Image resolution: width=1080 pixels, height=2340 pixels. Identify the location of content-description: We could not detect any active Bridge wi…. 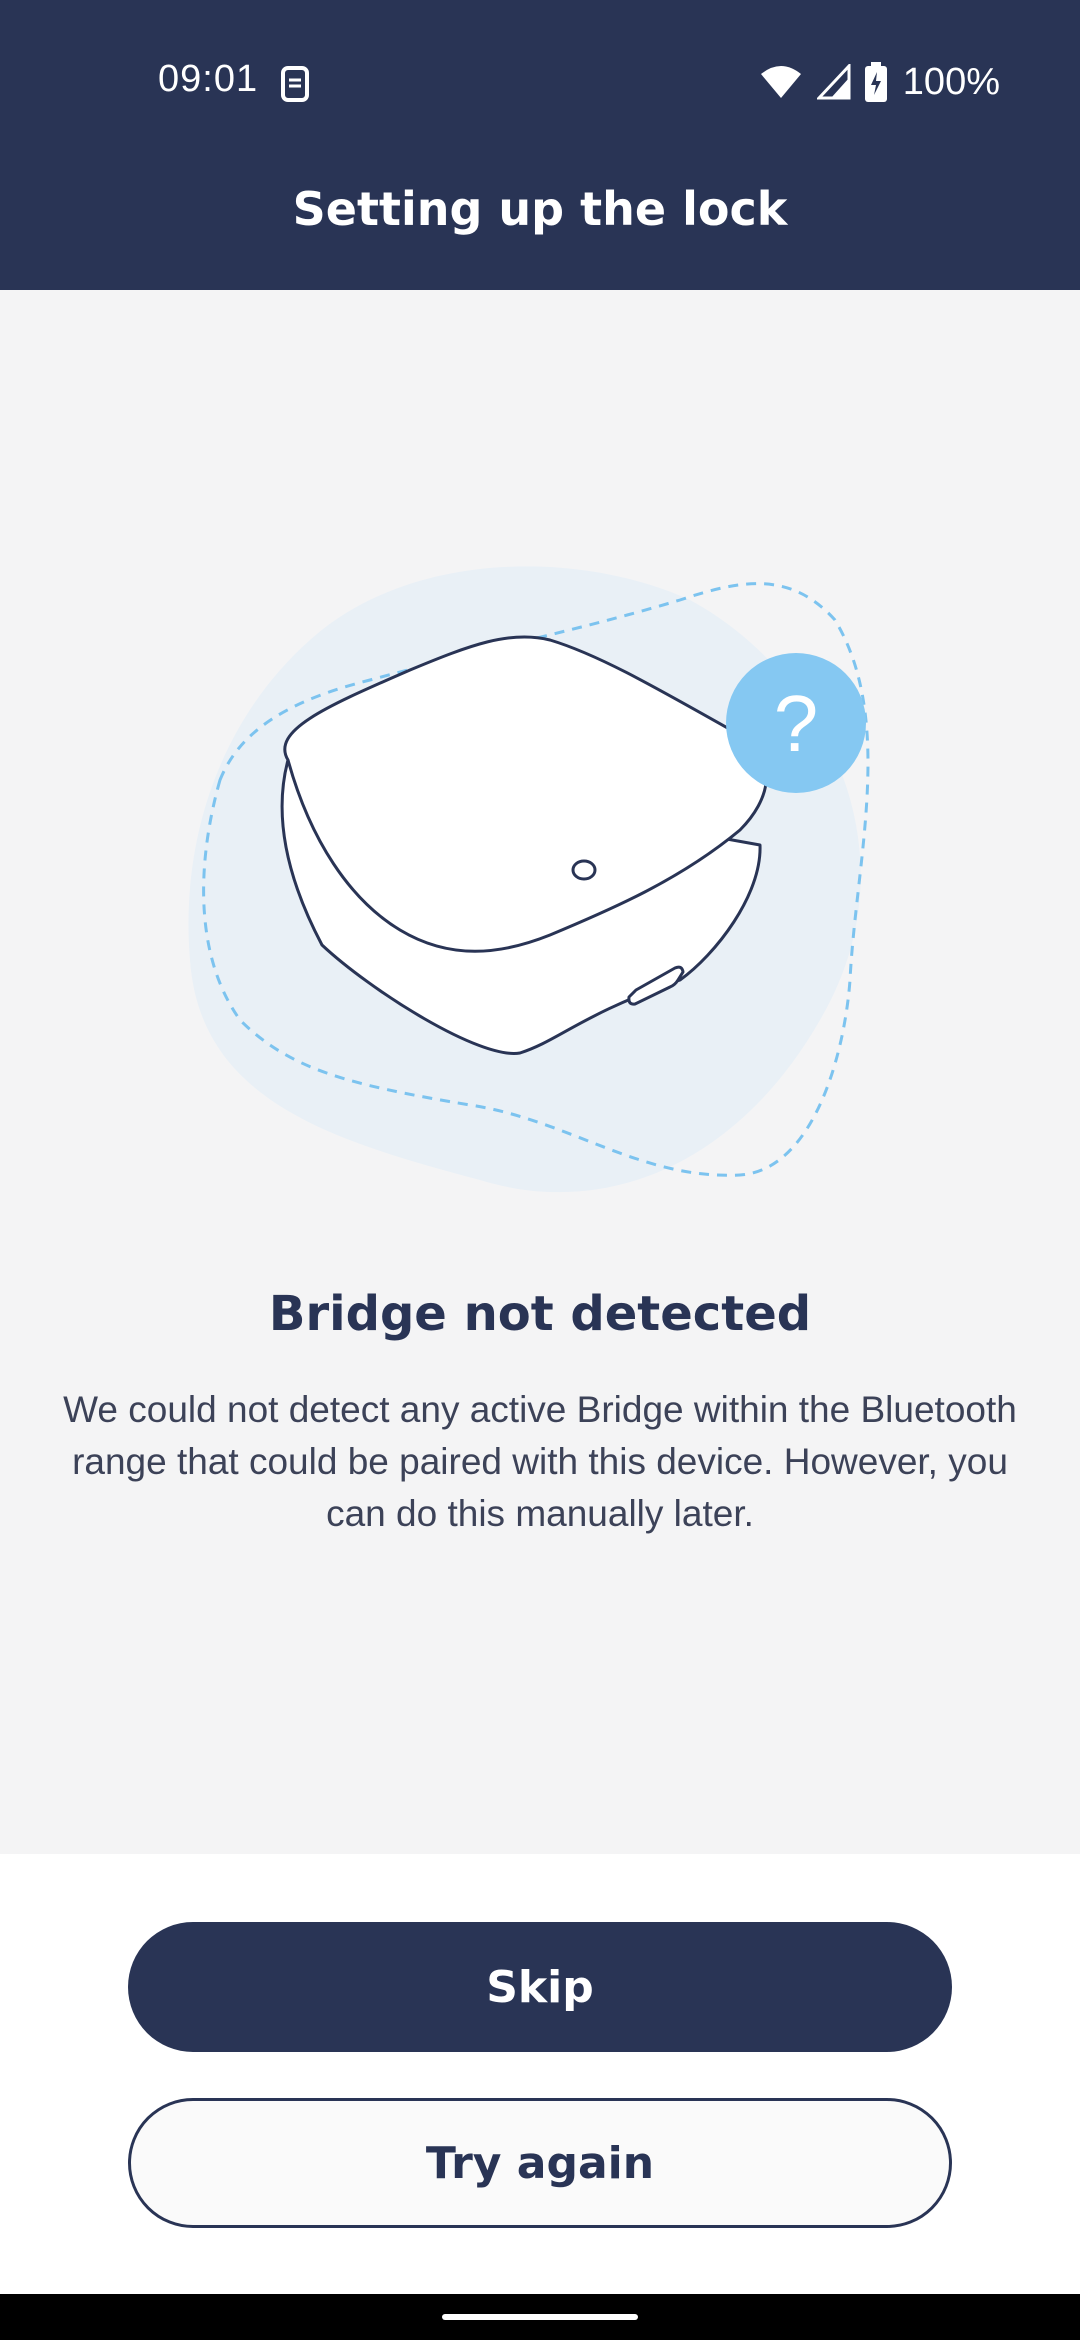
(540, 1461).